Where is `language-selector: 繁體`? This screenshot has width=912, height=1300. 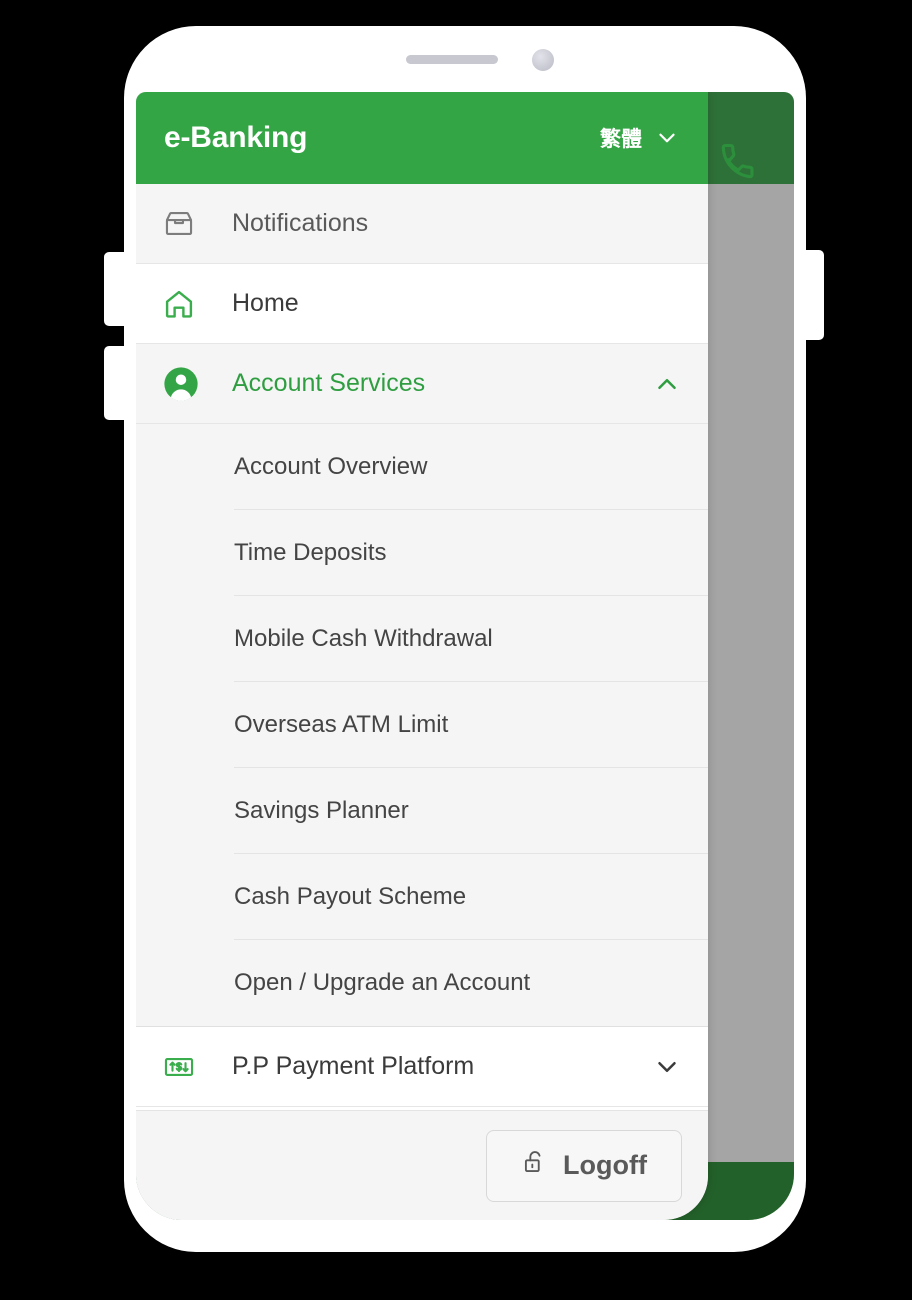 language-selector: 繁體 is located at coordinates (640, 138).